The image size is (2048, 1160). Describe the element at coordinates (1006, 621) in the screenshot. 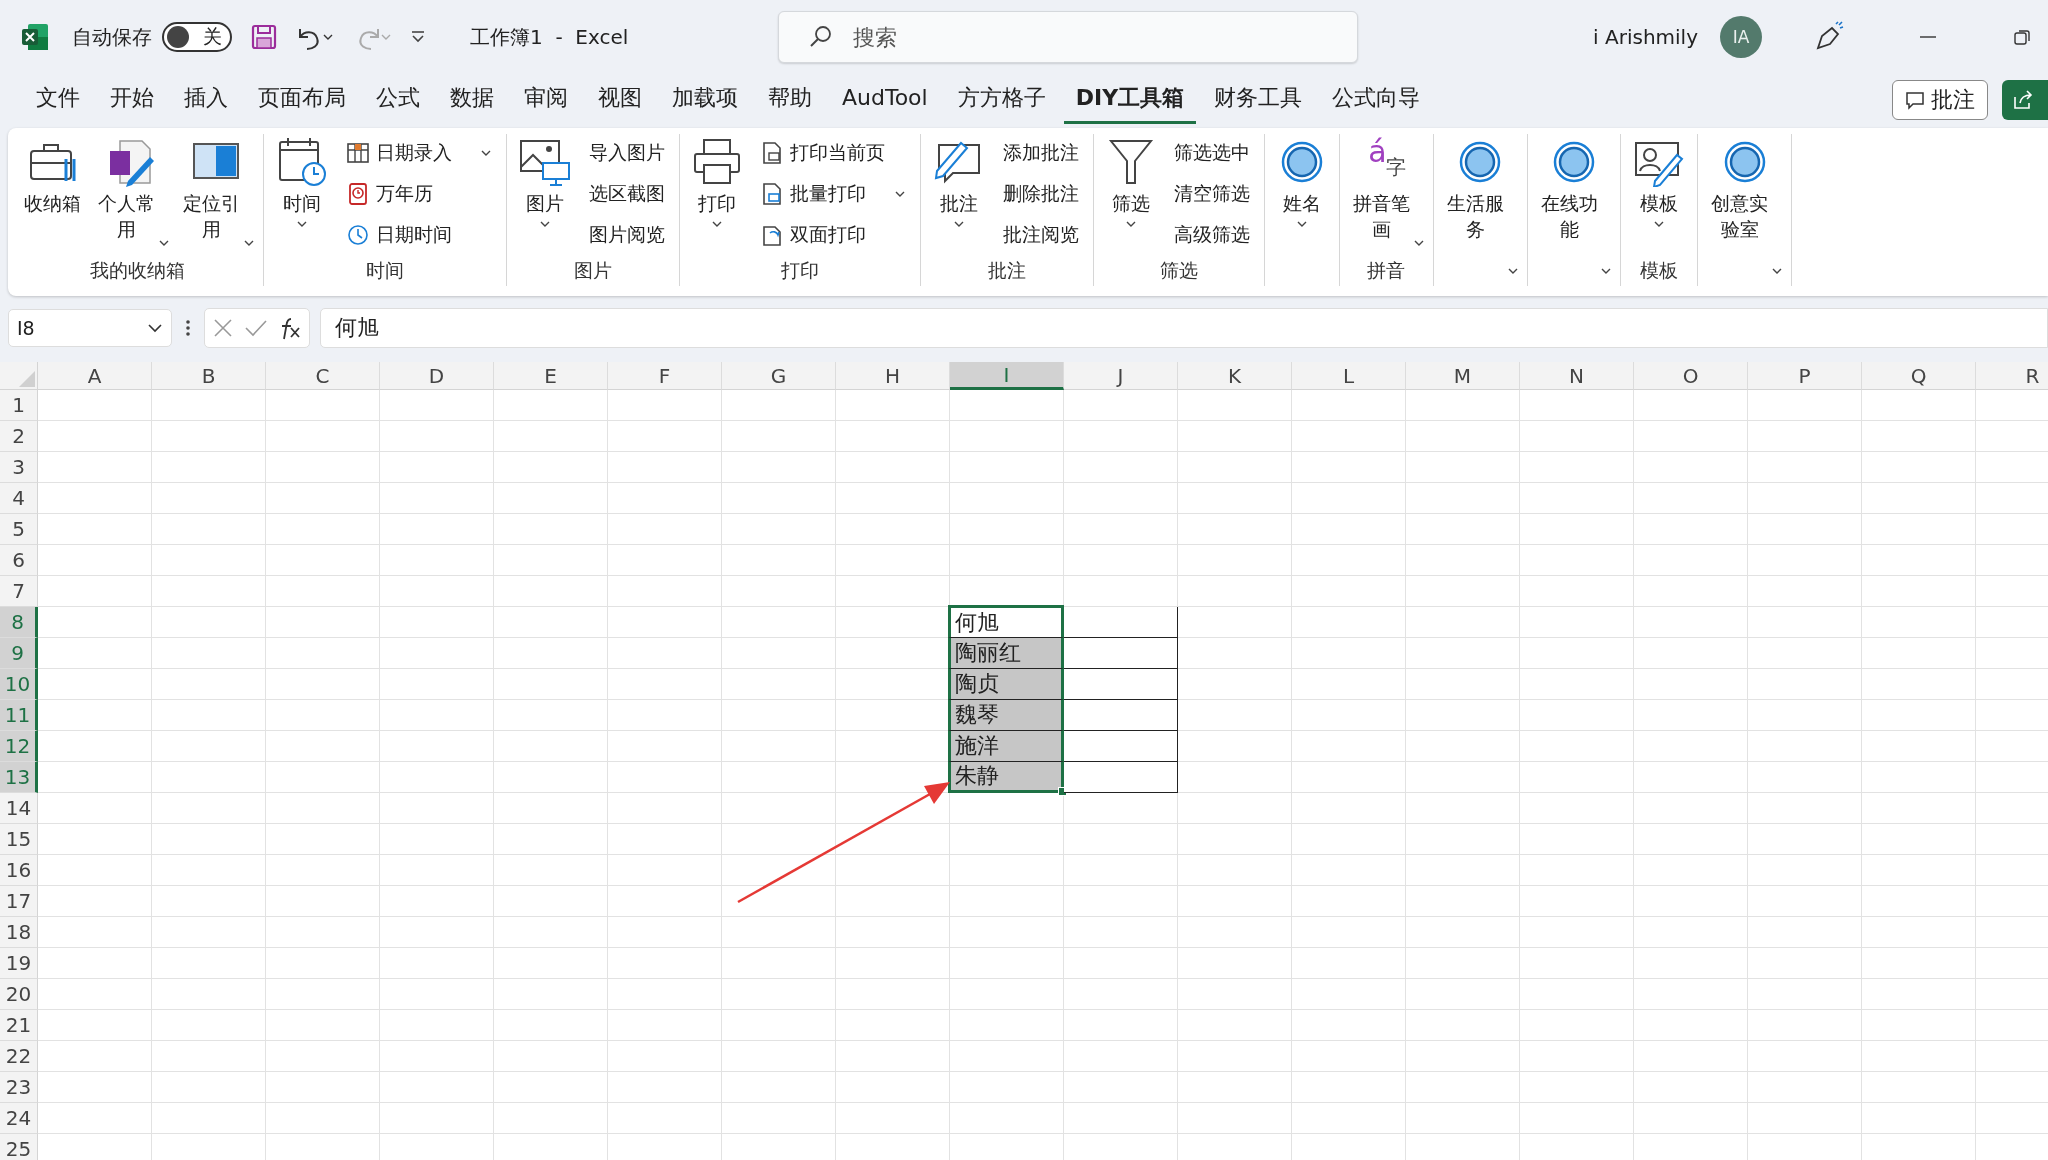

I see `table-cell: 何旭` at that location.